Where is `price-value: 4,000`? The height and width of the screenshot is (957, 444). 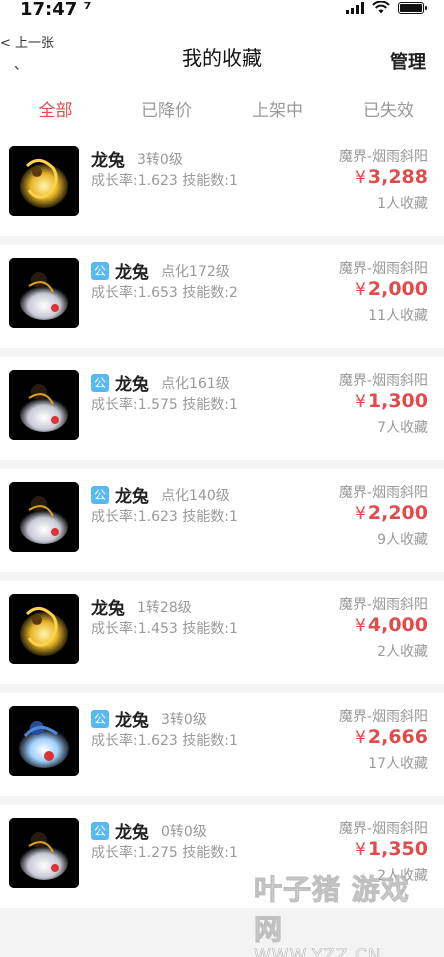
price-value: 4,000 is located at coordinates (397, 625).